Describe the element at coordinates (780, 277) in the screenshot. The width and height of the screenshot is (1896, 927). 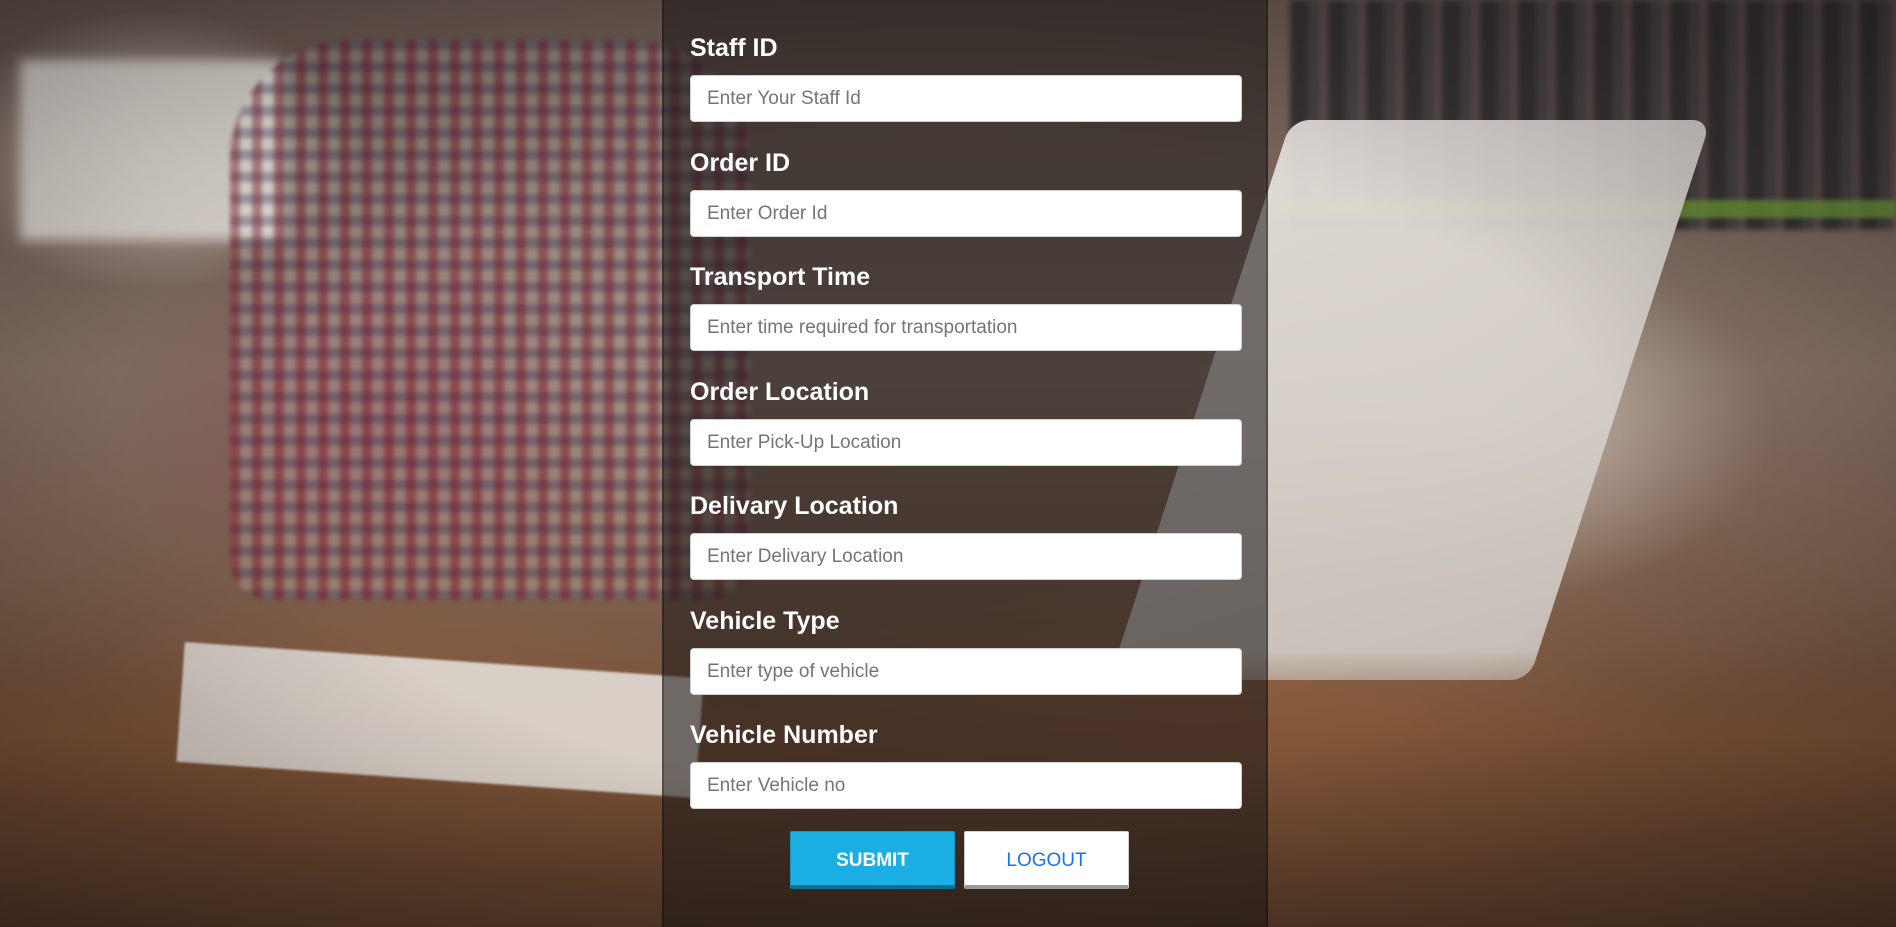
I see `transport-time-label: Transport Time` at that location.